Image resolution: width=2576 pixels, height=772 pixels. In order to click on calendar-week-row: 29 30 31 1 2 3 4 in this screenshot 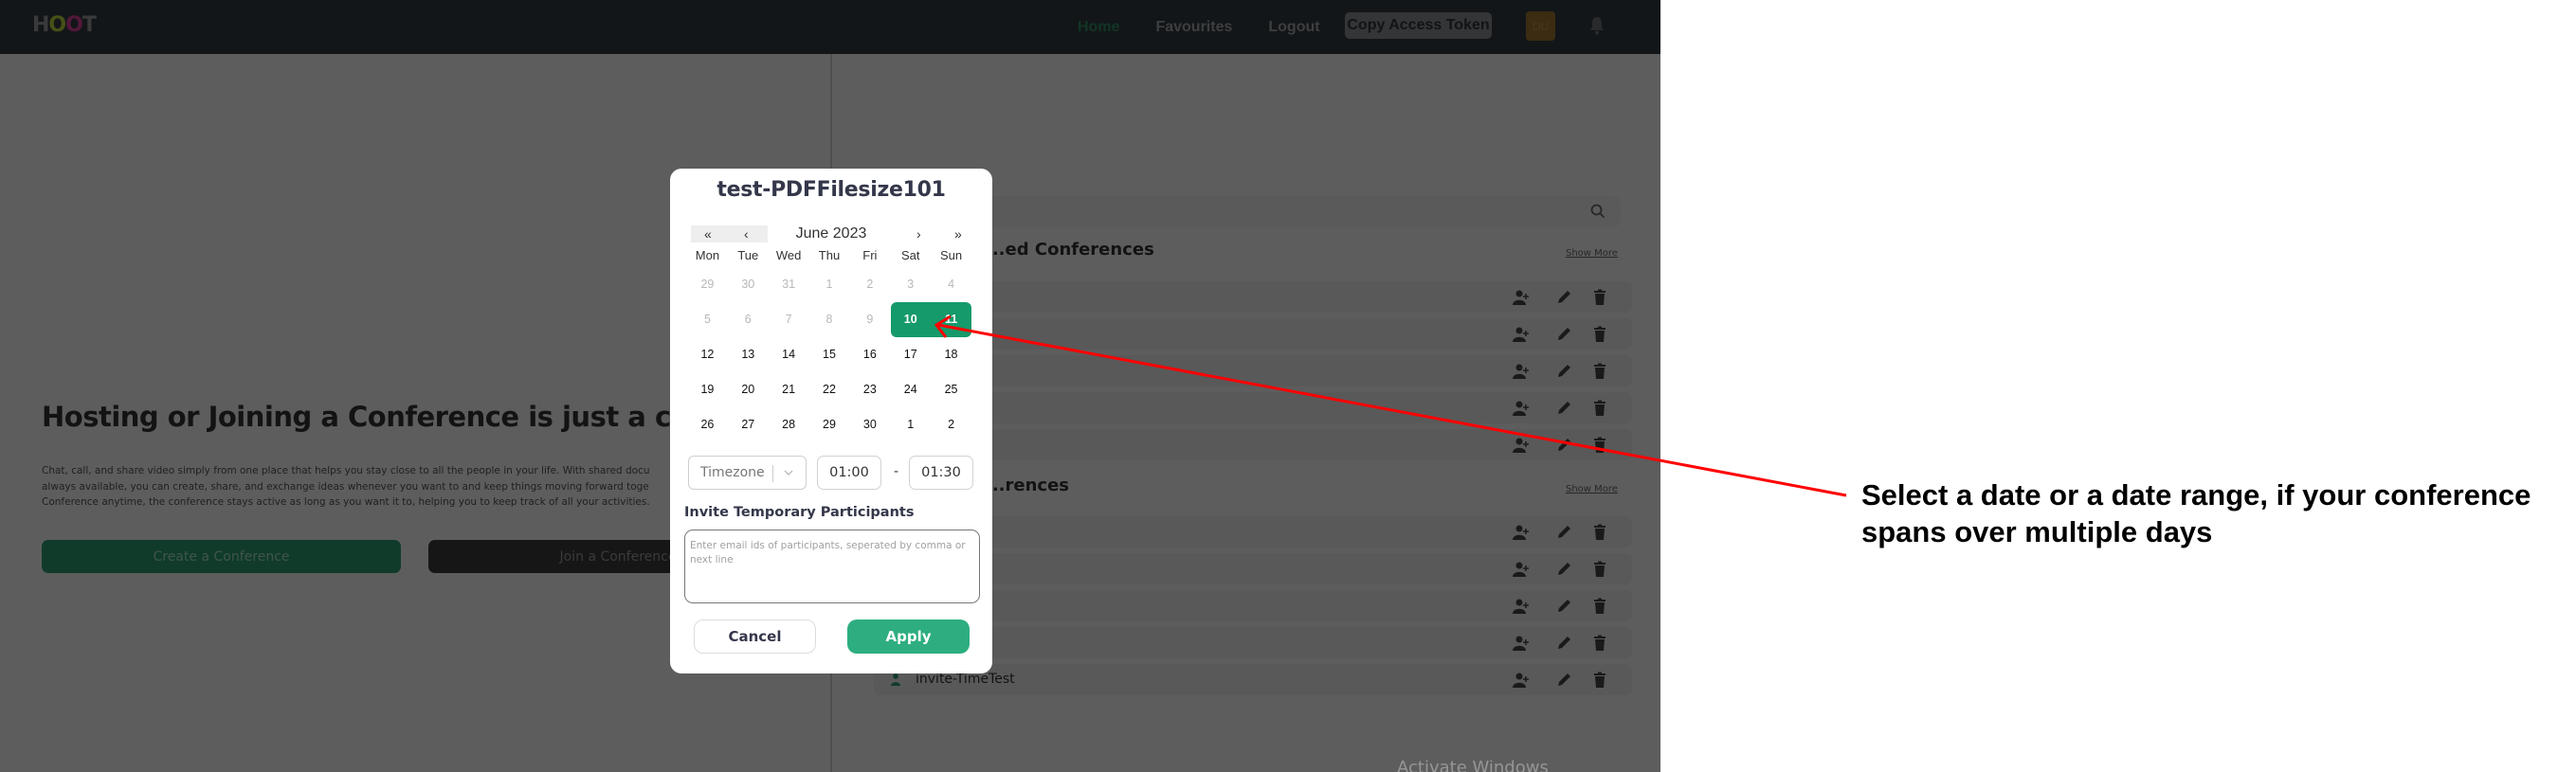, I will do `click(829, 284)`.